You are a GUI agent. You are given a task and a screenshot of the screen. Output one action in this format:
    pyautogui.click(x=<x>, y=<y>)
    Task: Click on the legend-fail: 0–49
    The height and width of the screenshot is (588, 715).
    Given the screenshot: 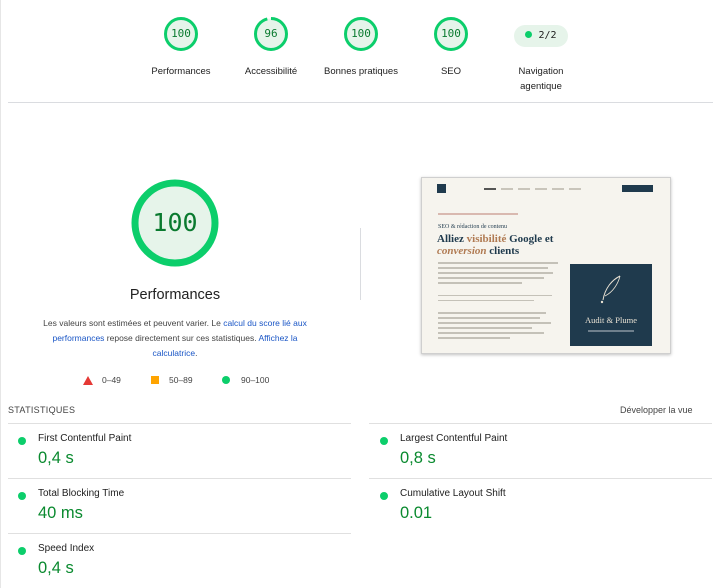 What is the action you would take?
    pyautogui.click(x=102, y=380)
    